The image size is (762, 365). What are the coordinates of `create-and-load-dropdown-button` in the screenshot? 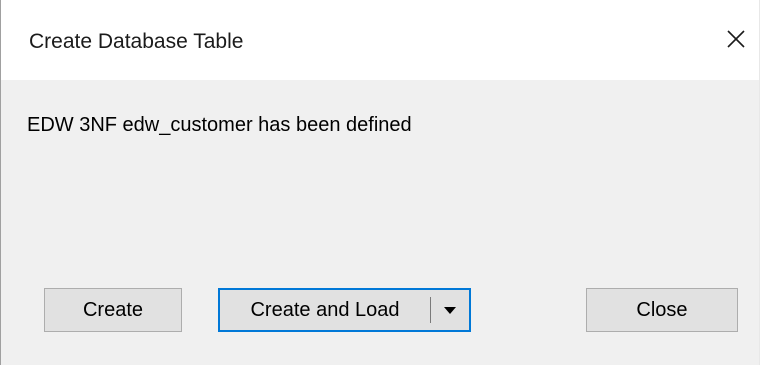 It's located at (450, 310).